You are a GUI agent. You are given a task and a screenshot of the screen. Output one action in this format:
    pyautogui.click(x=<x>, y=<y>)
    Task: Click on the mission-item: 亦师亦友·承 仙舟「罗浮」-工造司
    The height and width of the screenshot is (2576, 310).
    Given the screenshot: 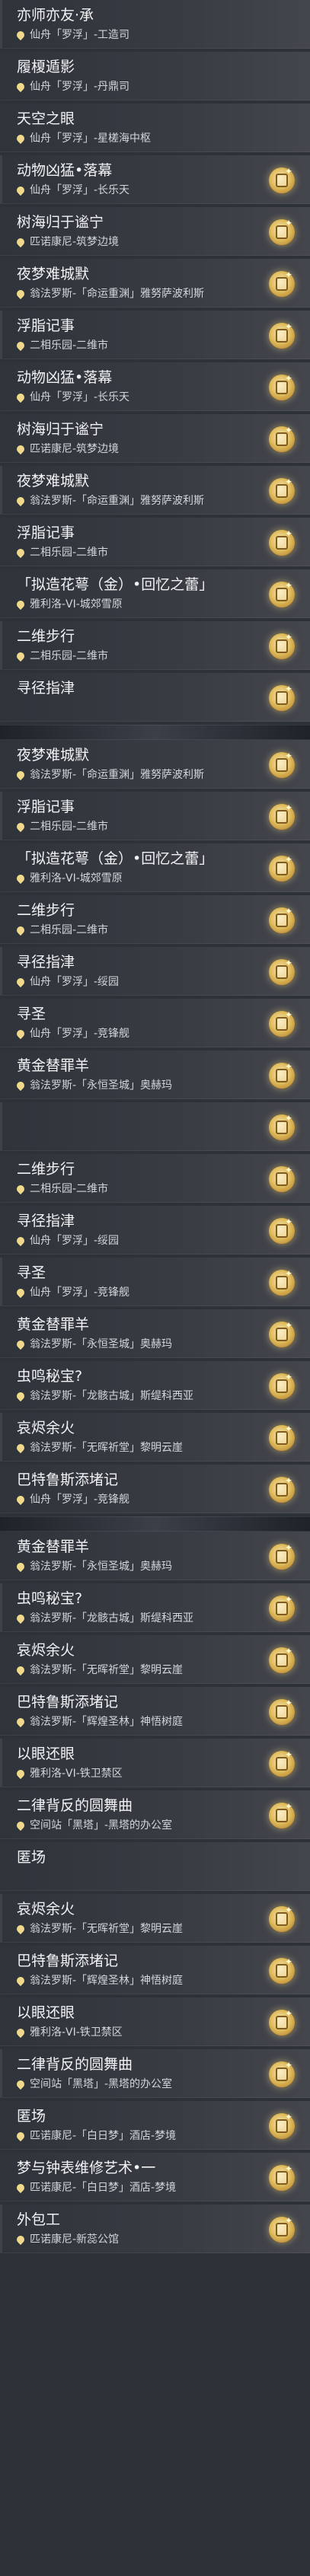 What is the action you would take?
    pyautogui.click(x=155, y=25)
    